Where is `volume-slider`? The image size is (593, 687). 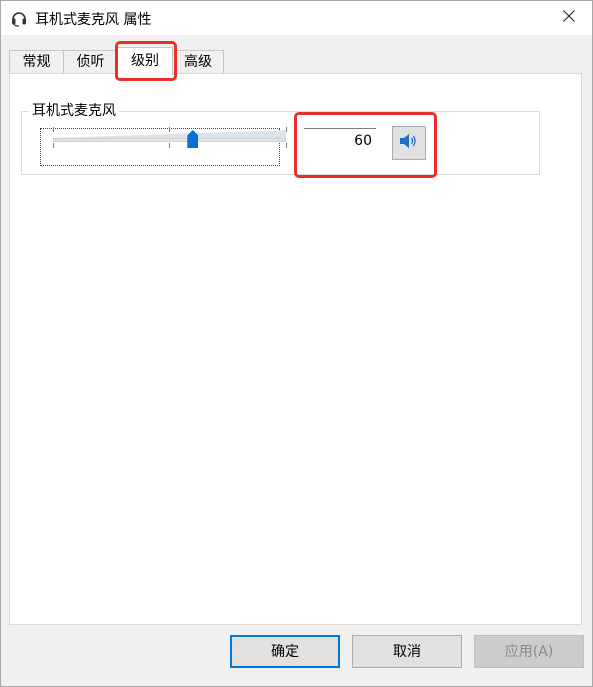 volume-slider is located at coordinates (169, 140).